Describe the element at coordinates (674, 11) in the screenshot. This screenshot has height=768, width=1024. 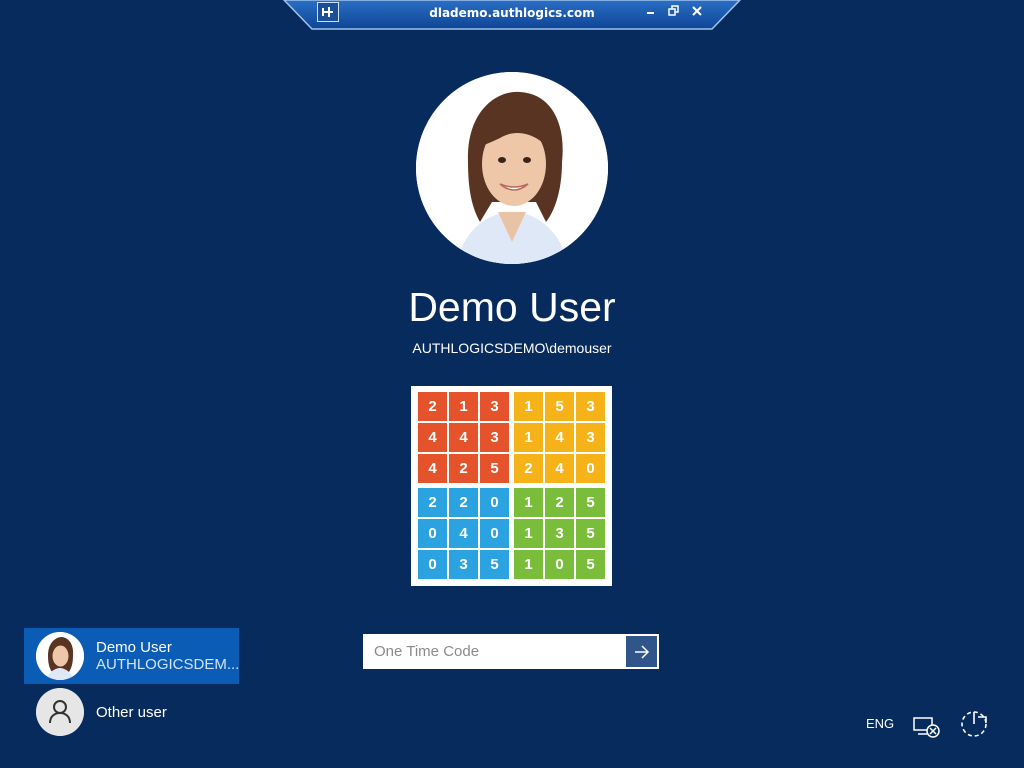
I see `restore-icon` at that location.